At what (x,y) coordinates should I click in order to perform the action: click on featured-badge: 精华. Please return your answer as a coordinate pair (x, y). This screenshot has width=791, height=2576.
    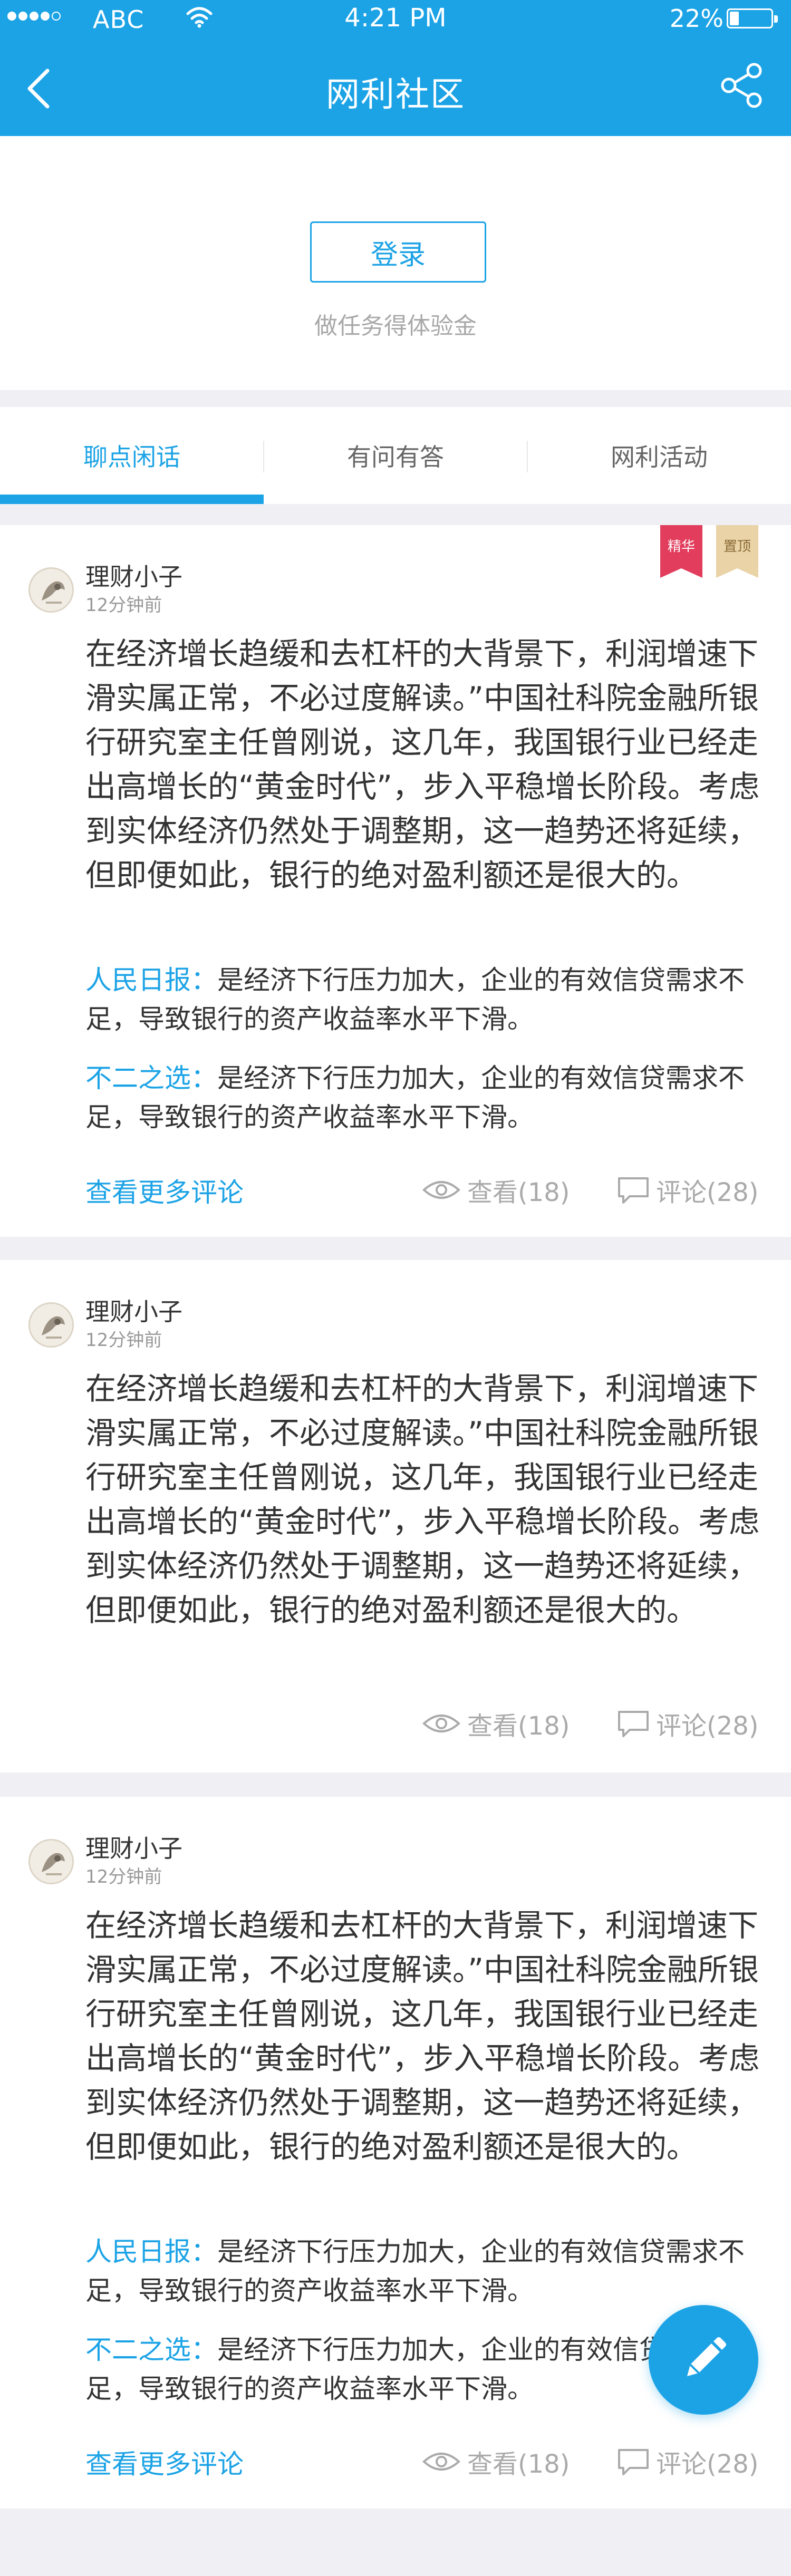
    Looking at the image, I should click on (681, 551).